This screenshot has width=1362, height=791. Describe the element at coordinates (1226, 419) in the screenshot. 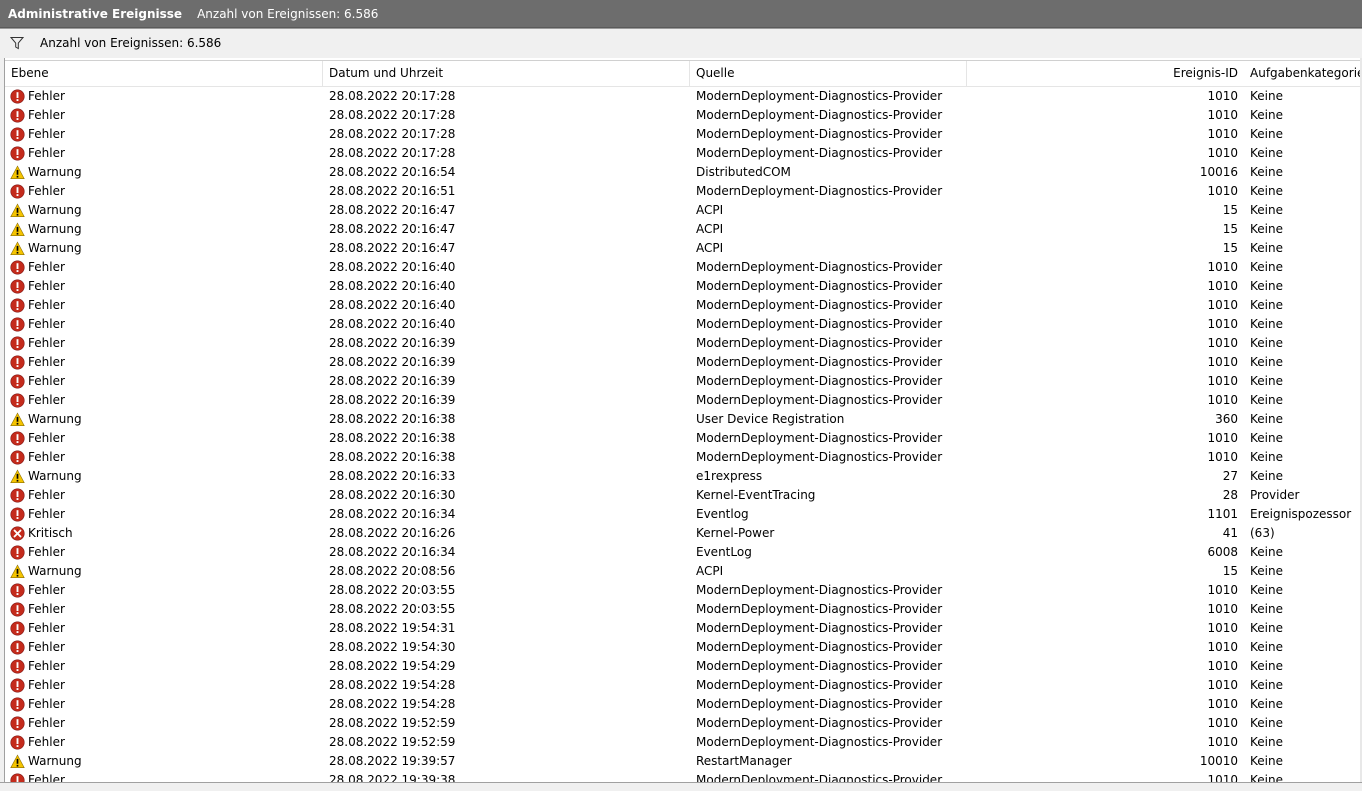

I see `event-id-cell: 360` at that location.